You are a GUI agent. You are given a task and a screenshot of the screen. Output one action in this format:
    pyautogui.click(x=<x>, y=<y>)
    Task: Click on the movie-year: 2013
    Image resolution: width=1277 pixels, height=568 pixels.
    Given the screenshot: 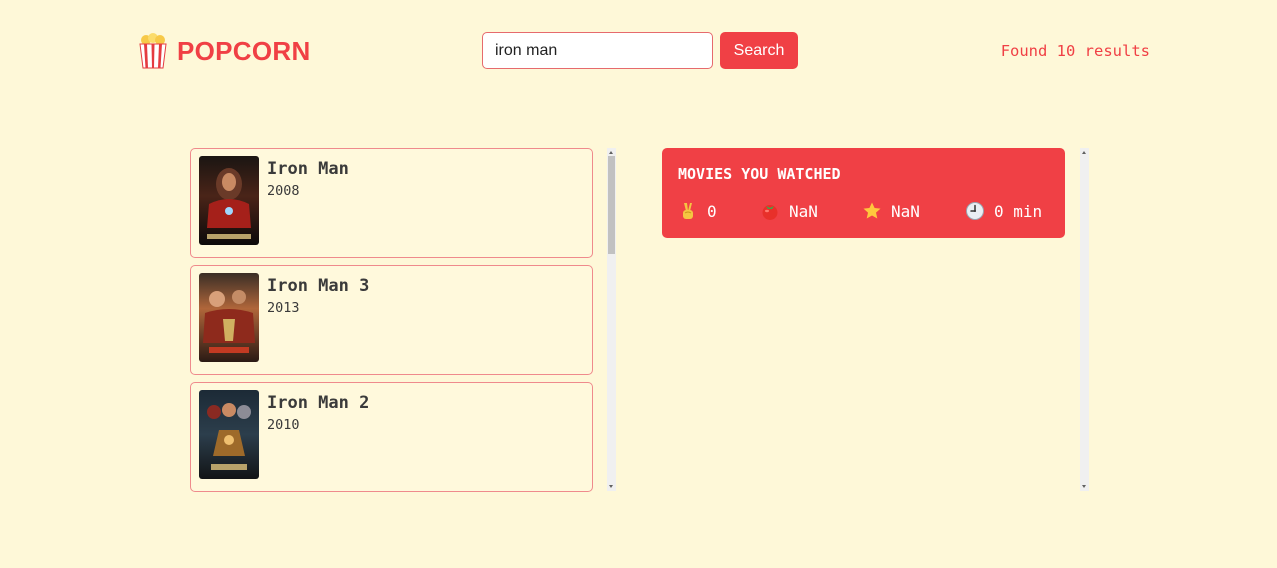 What is the action you would take?
    pyautogui.click(x=283, y=308)
    